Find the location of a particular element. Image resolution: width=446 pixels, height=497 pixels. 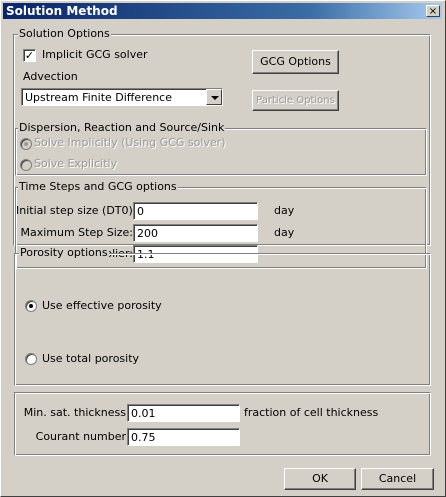

initial-step-size-input: 0 is located at coordinates (195, 211).